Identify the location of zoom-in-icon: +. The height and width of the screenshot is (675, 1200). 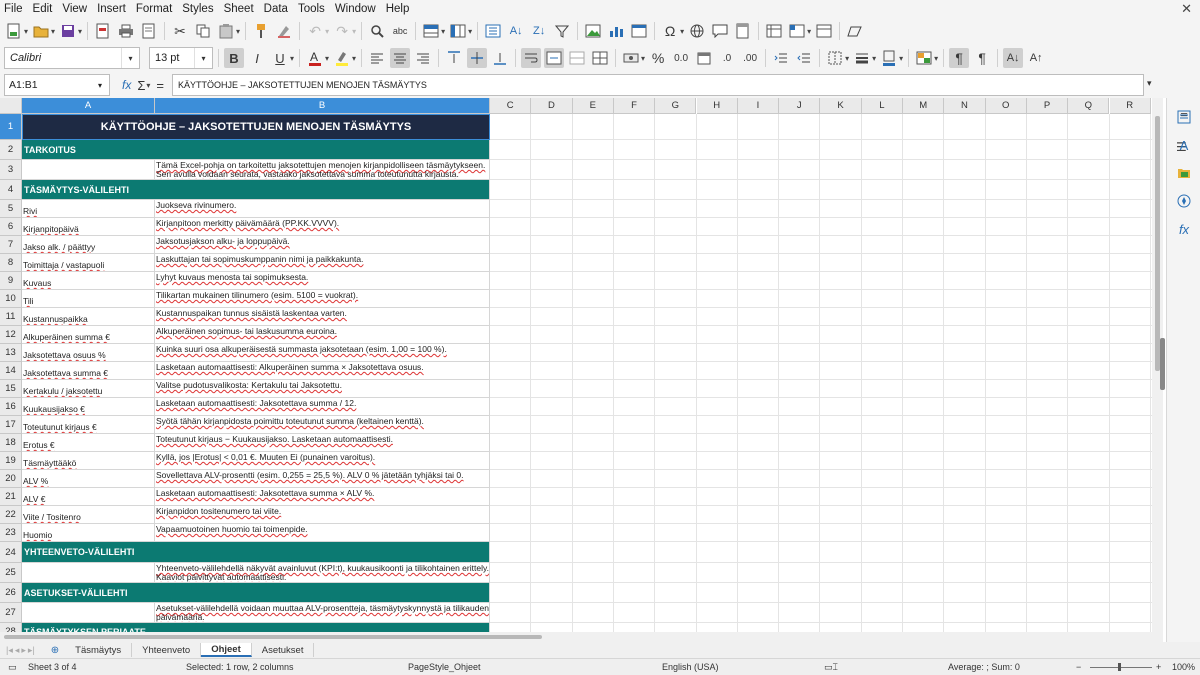
(1158, 667).